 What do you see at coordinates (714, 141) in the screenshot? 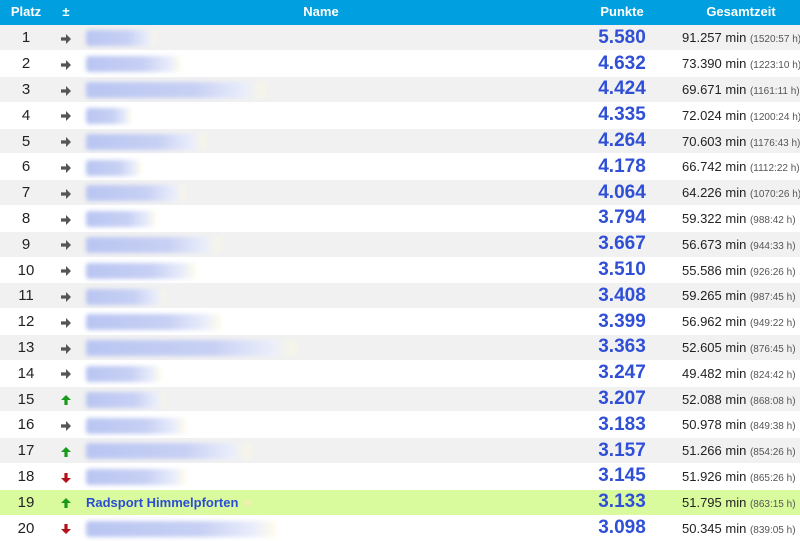
I see `total-minutes: 70.603 min` at bounding box center [714, 141].